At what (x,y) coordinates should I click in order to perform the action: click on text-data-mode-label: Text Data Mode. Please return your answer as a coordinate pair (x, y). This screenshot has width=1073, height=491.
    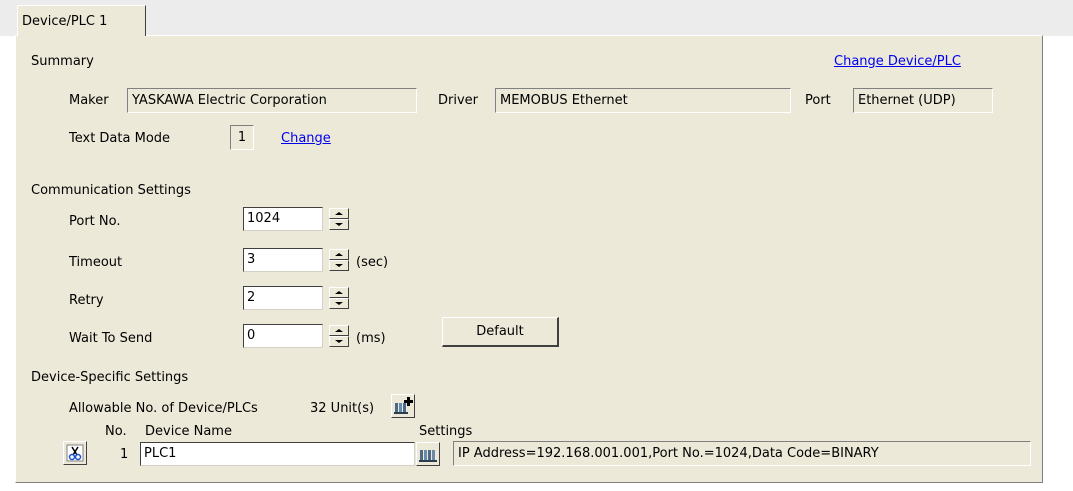
    Looking at the image, I should click on (120, 138).